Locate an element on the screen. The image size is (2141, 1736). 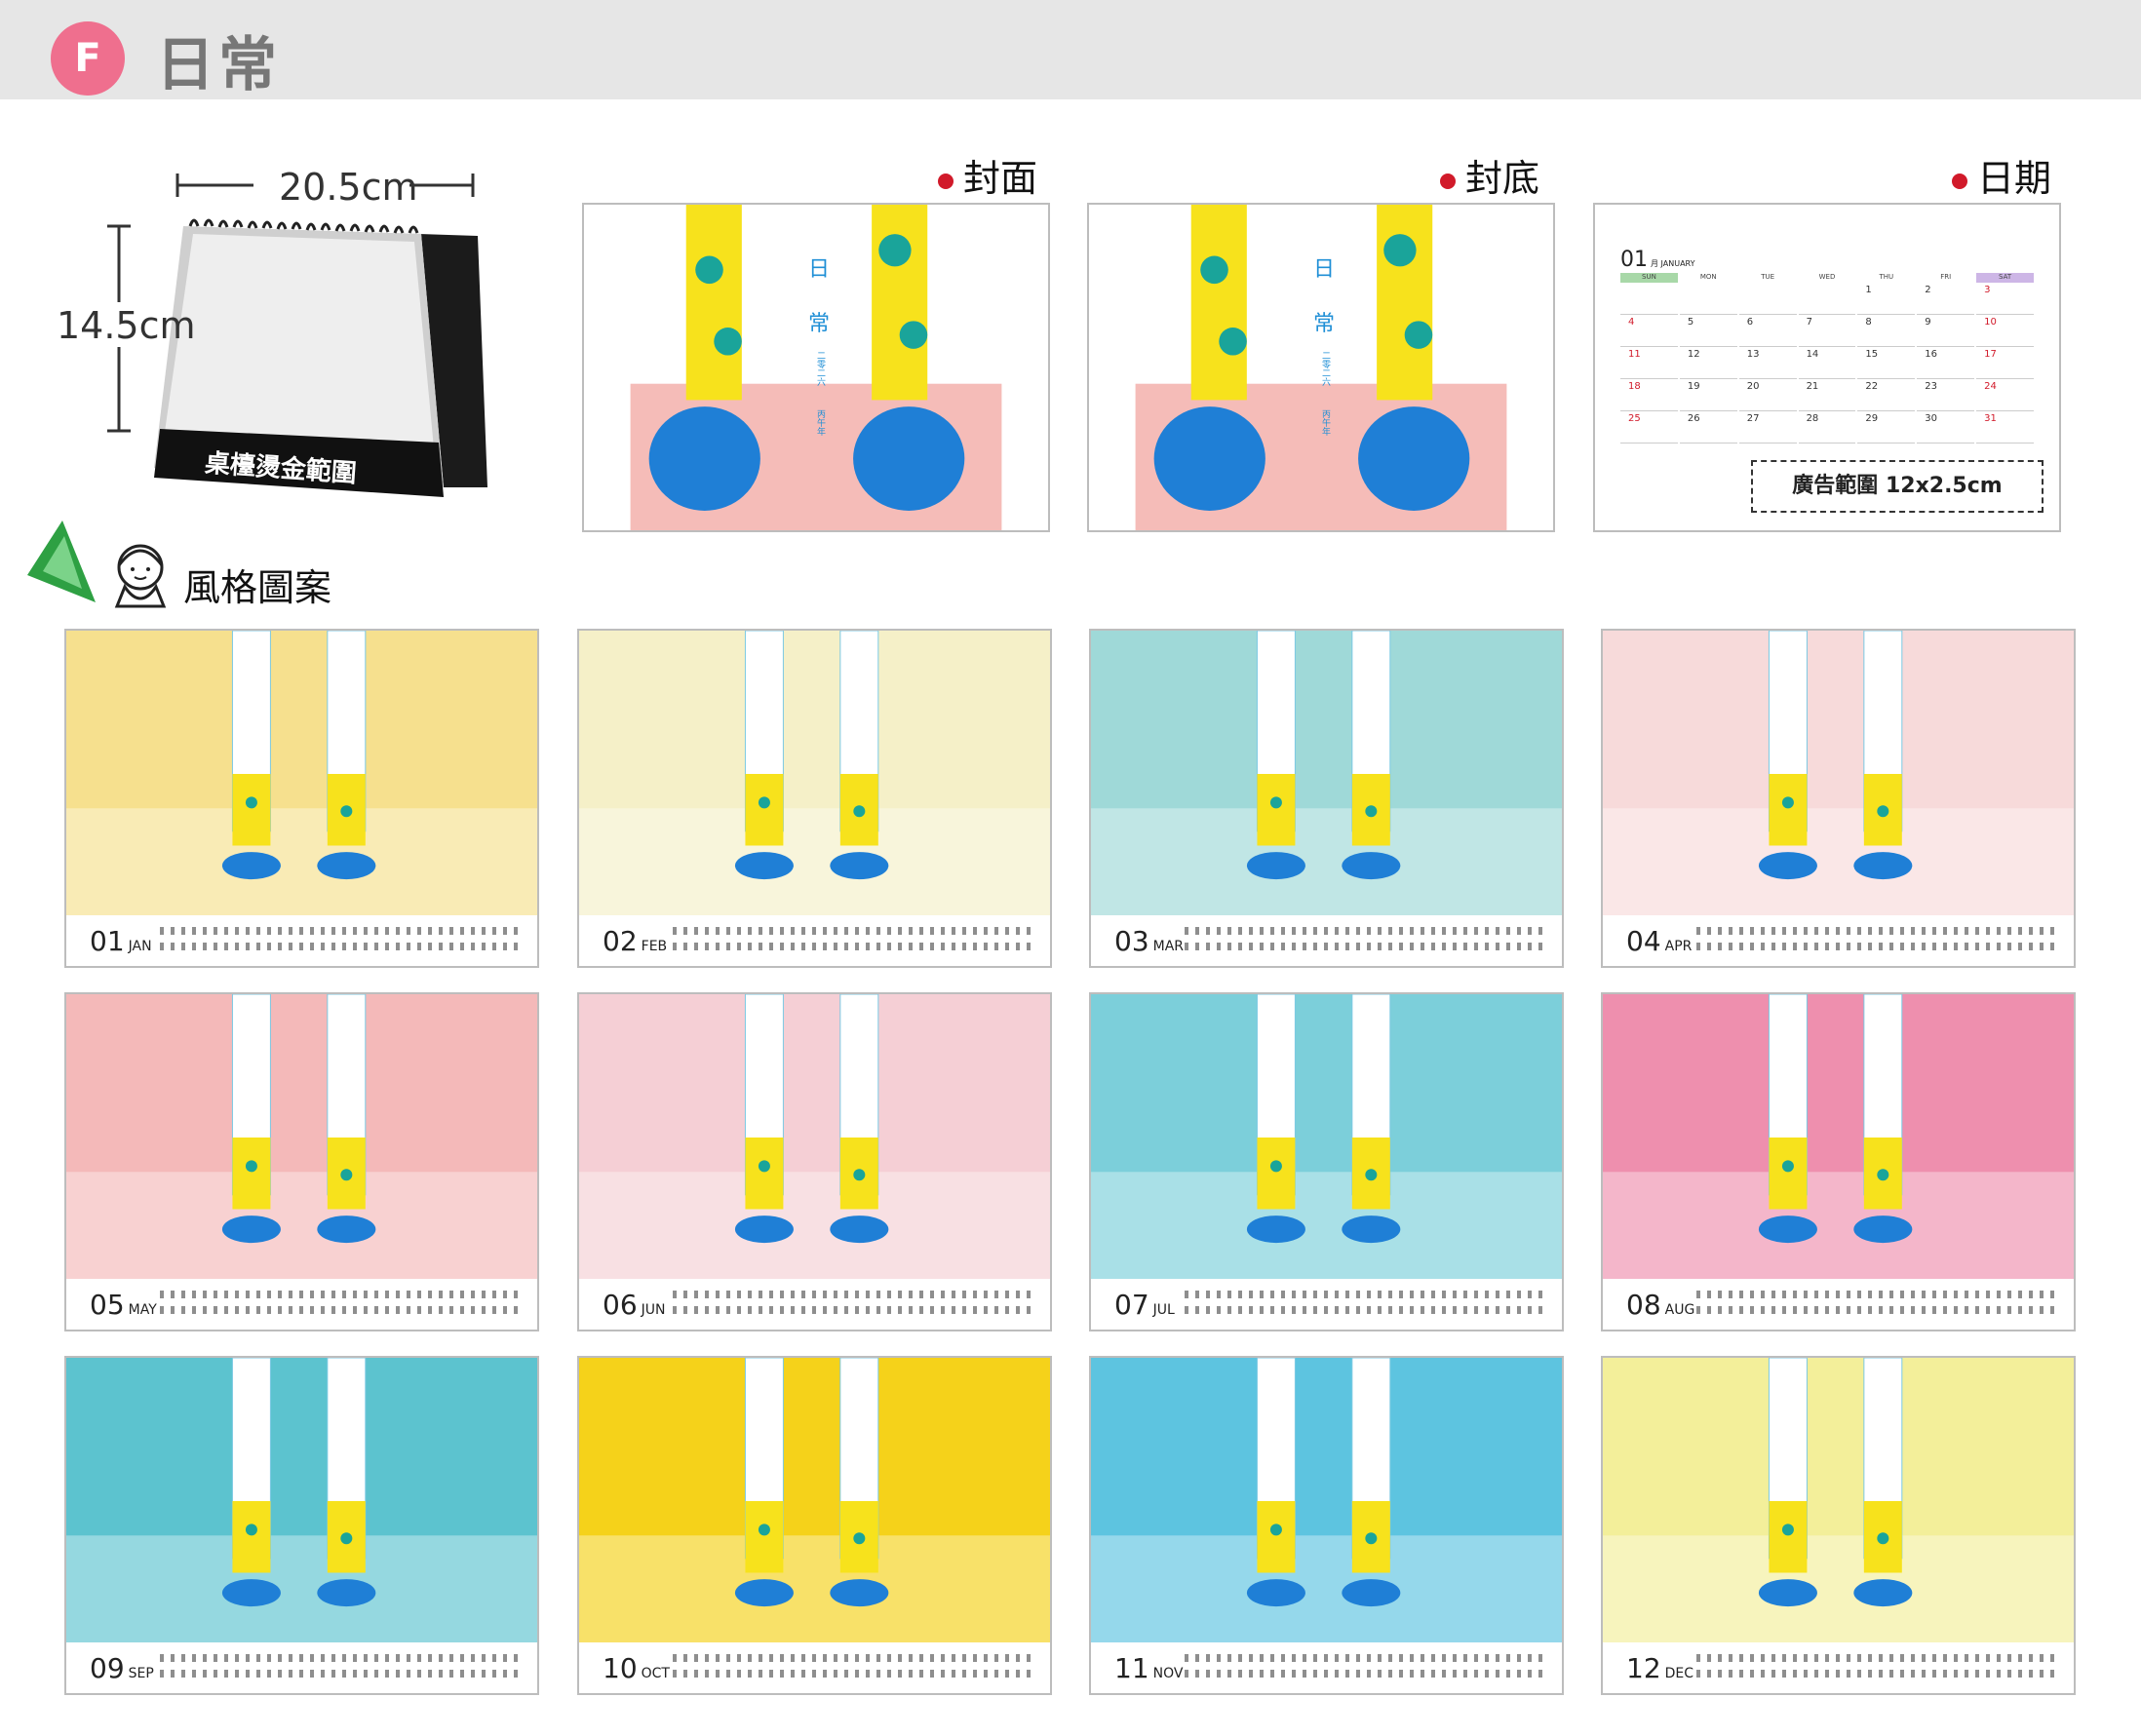
month-card: 09 SEP is located at coordinates (301, 1525).